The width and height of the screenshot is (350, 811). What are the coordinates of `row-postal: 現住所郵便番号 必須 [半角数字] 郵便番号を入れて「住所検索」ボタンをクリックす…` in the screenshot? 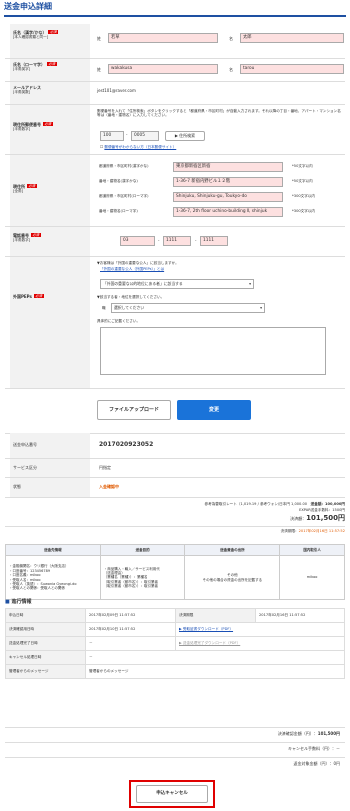 It's located at (175, 130).